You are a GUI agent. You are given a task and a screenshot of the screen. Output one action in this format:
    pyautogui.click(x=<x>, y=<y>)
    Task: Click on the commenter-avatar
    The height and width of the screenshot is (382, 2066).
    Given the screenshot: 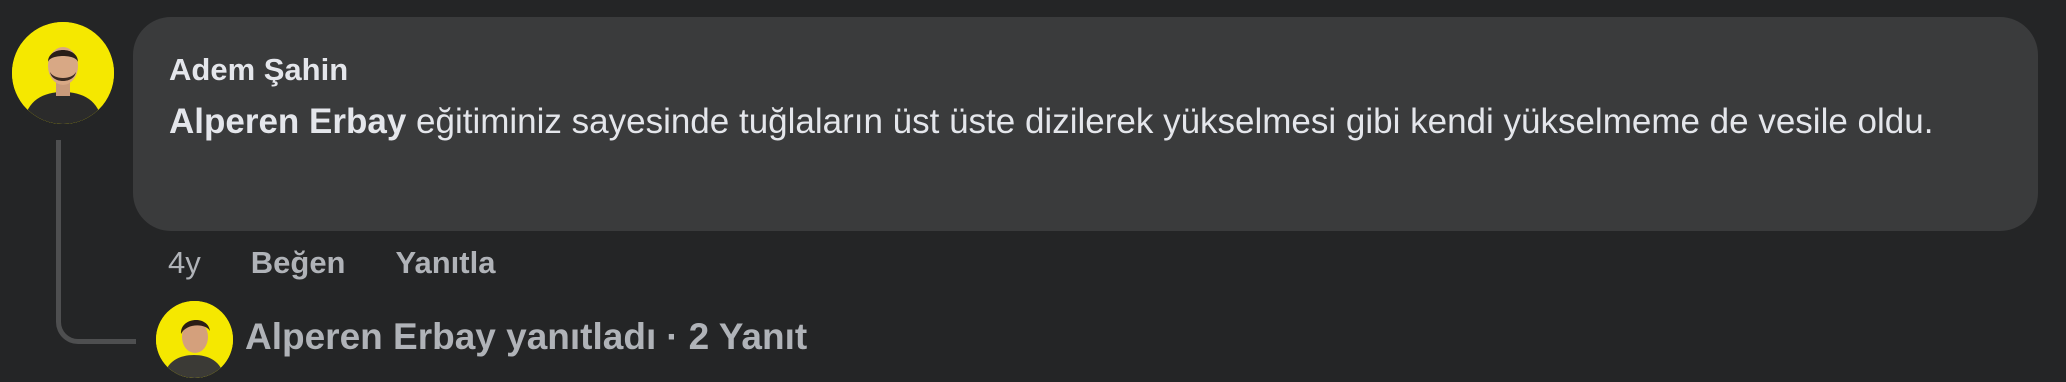 What is the action you would take?
    pyautogui.click(x=63, y=73)
    